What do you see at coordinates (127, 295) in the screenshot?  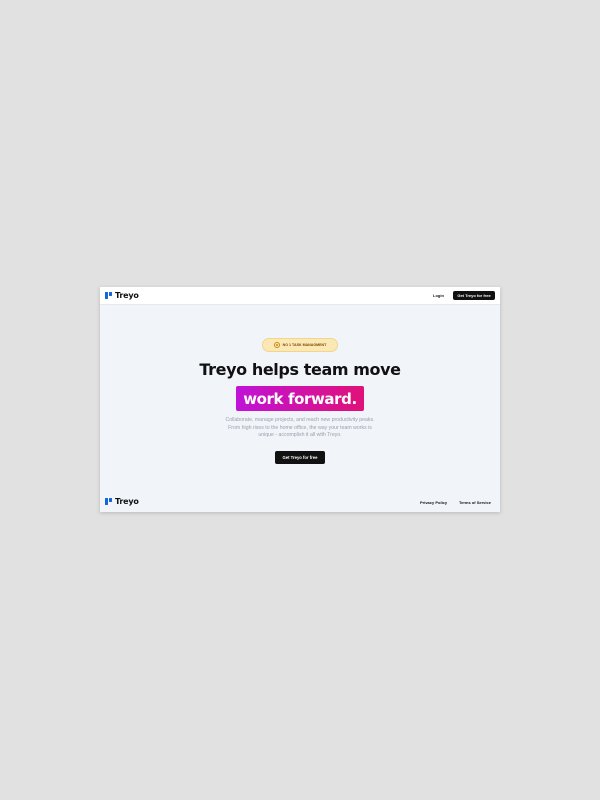 I see `brand-name: Treyo` at bounding box center [127, 295].